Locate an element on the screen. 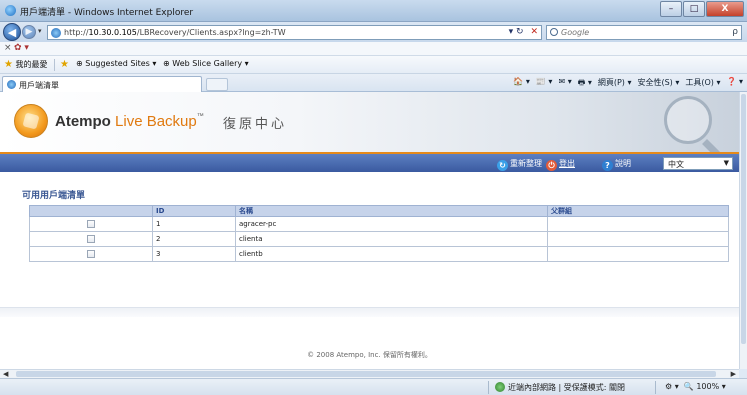 This screenshot has width=747, height=395. favorites-button: ★ 我的最愛 is located at coordinates (26, 64).